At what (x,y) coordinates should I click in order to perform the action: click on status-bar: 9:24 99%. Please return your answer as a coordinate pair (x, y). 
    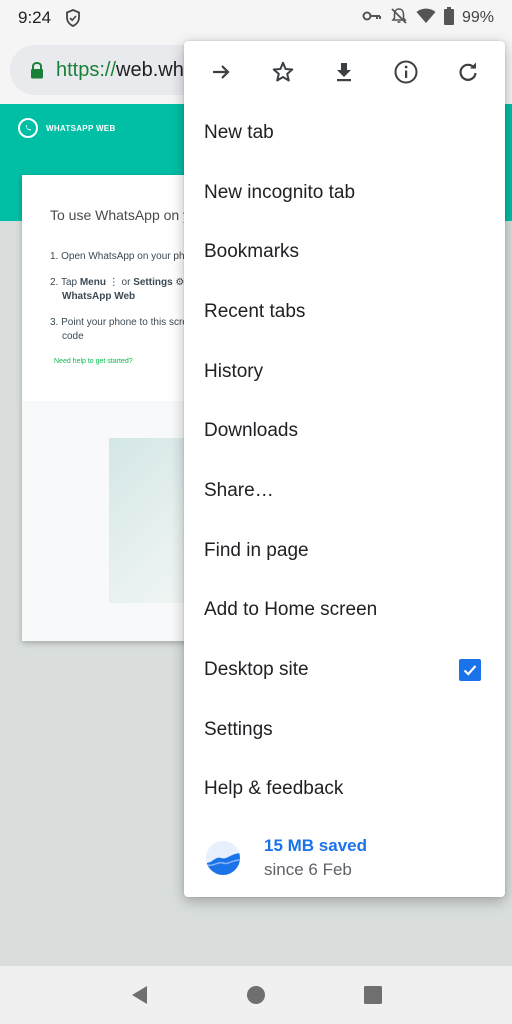
    Looking at the image, I should click on (256, 18).